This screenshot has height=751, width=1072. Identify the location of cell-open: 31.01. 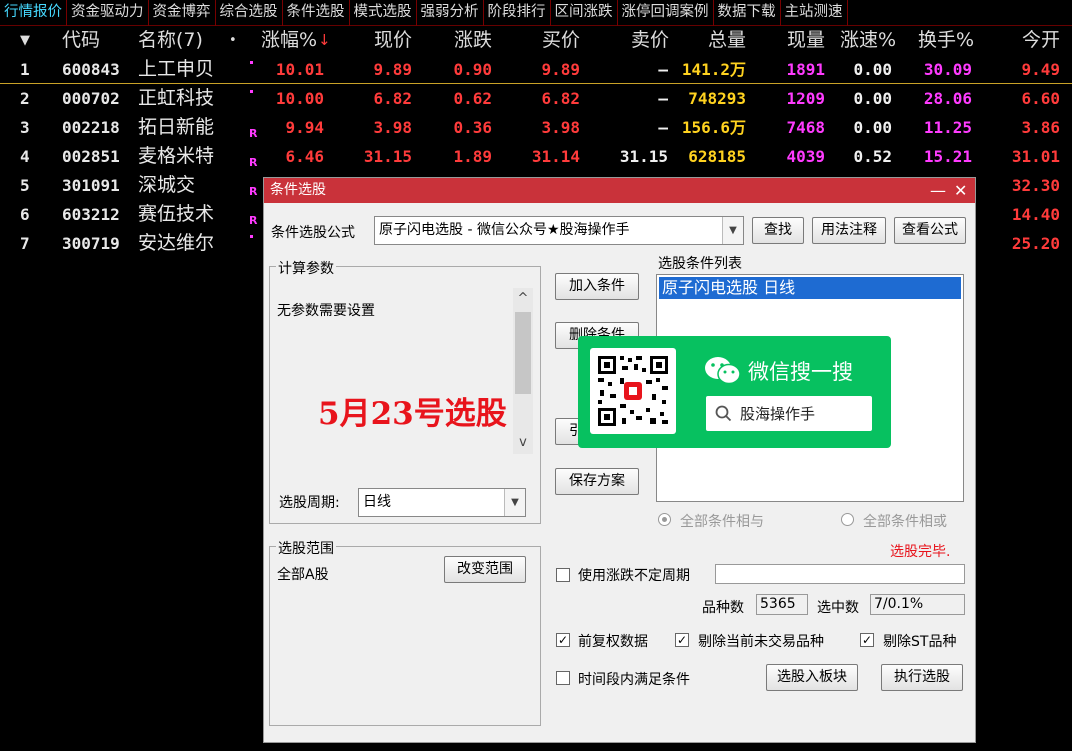
(1035, 156).